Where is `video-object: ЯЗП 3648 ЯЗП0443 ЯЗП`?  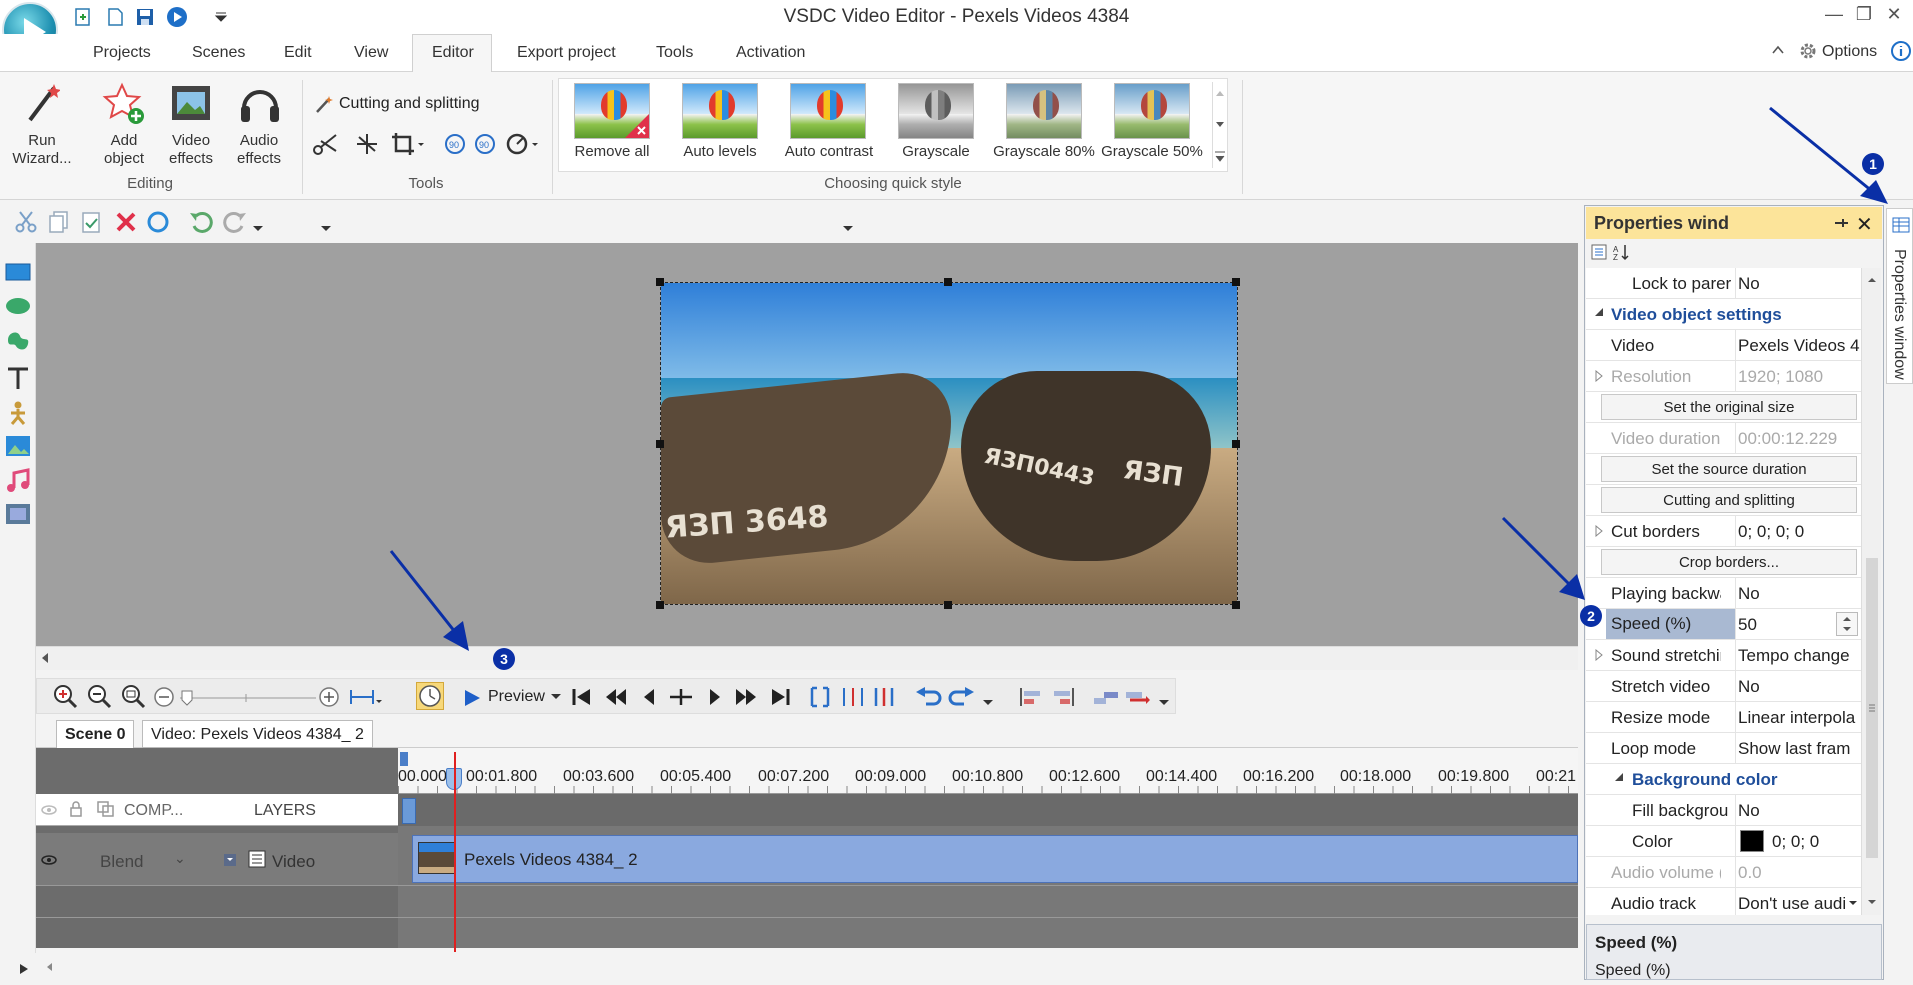
video-object: ЯЗП 3648 ЯЗП0443 ЯЗП is located at coordinates (949, 443).